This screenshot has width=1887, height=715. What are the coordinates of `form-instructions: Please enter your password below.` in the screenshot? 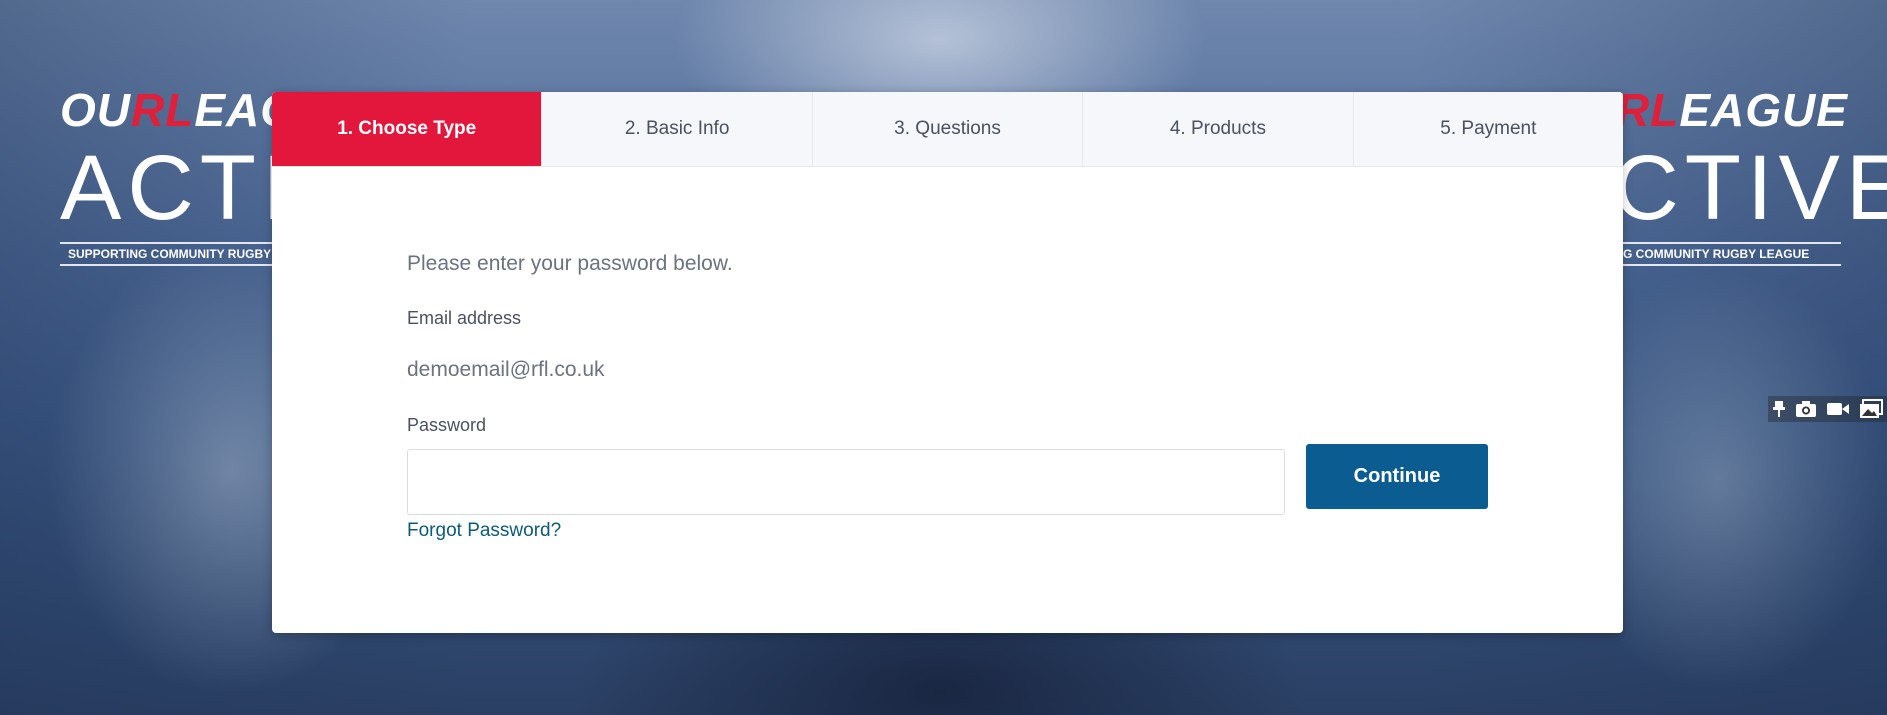 It's located at (570, 263).